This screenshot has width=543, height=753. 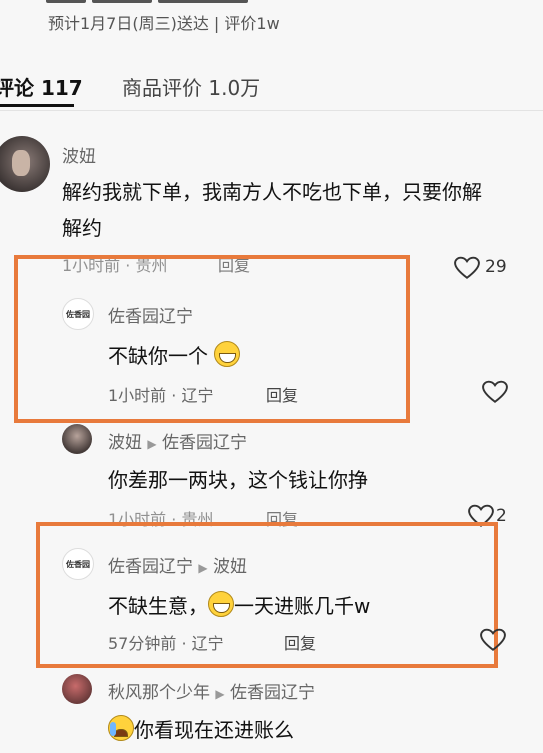 I want to click on comment-text-line2: 解约, so click(x=82, y=228).